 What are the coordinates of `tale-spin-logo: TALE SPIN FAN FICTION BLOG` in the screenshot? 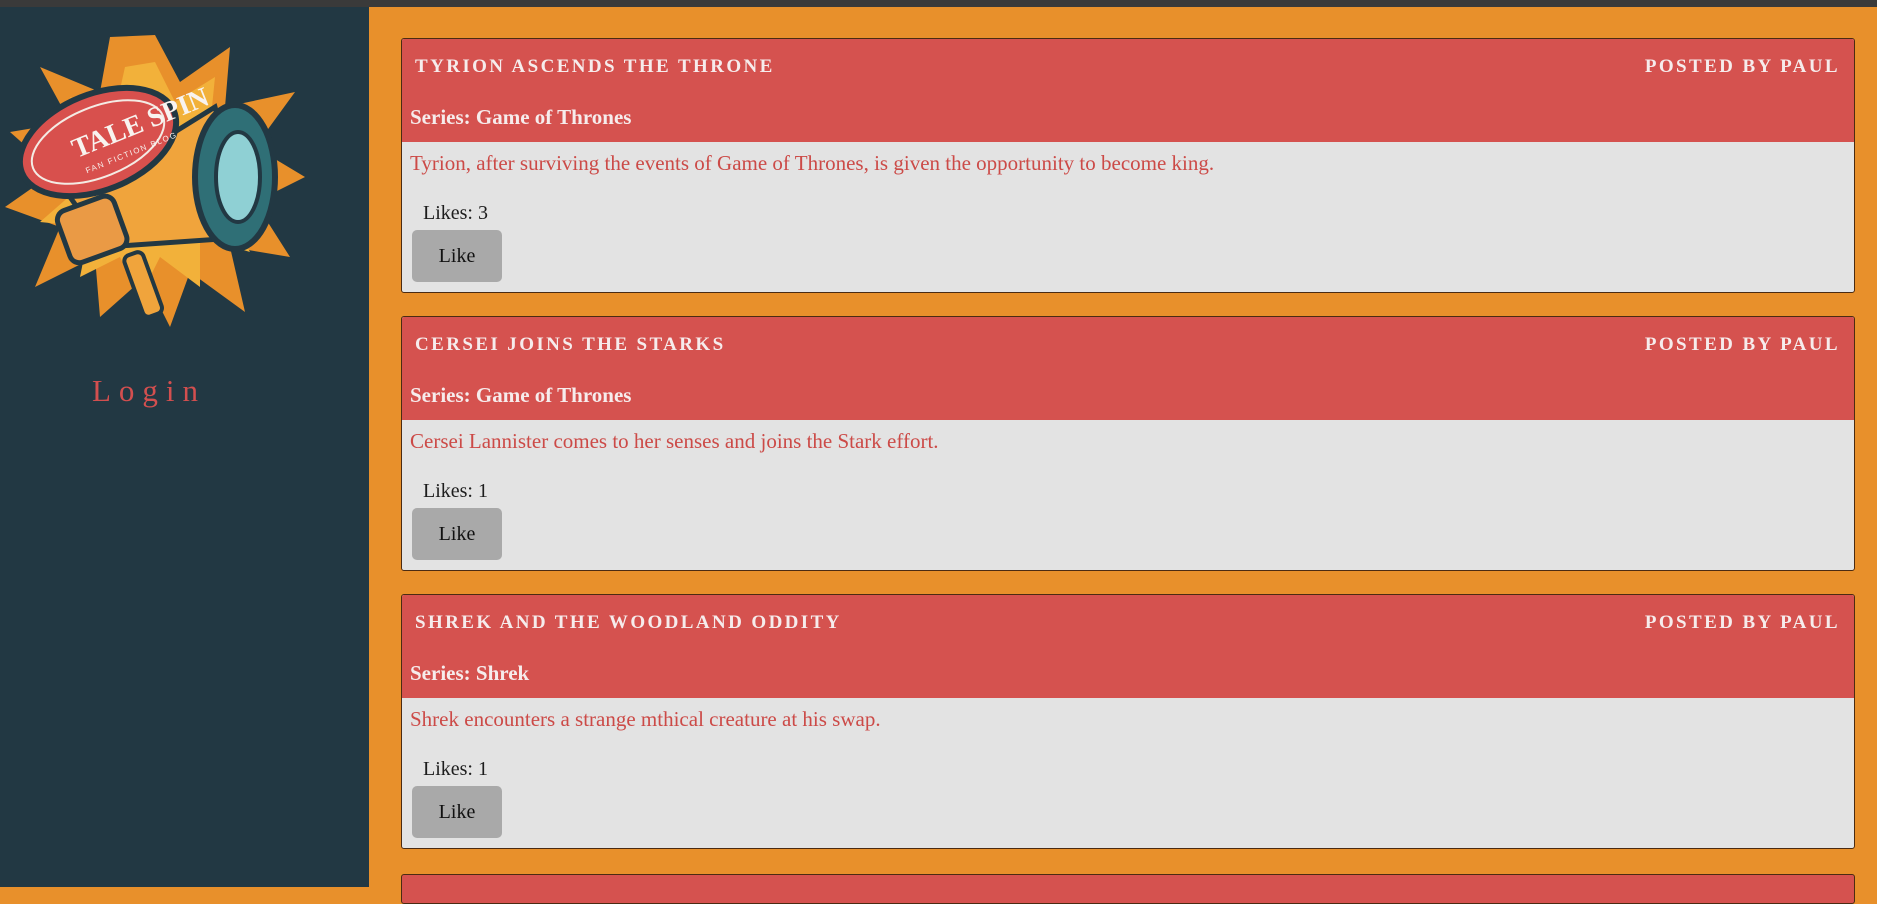 It's located at (155, 182).